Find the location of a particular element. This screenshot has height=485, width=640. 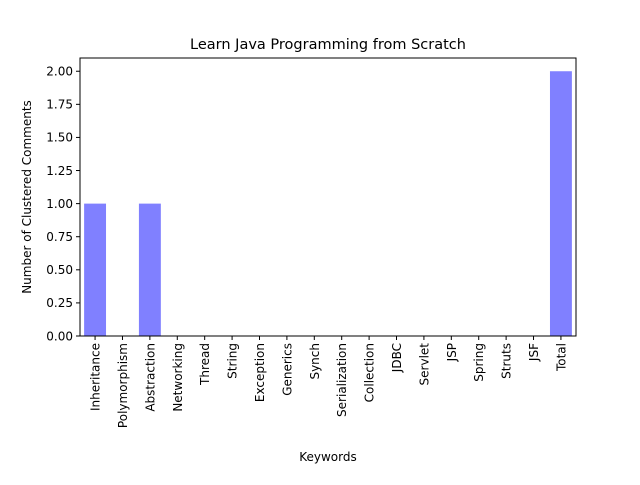

x-tick-label-total: Total is located at coordinates (561, 357).